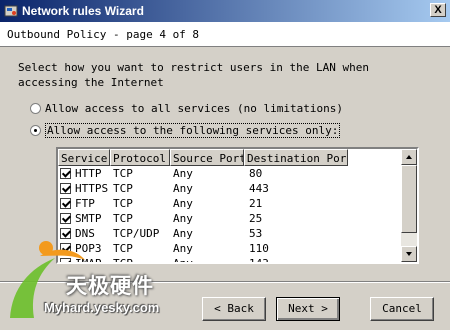 The image size is (450, 330). Describe the element at coordinates (102, 307) in the screenshot. I see `watermark-text-url: Myhard.yesky.com` at that location.